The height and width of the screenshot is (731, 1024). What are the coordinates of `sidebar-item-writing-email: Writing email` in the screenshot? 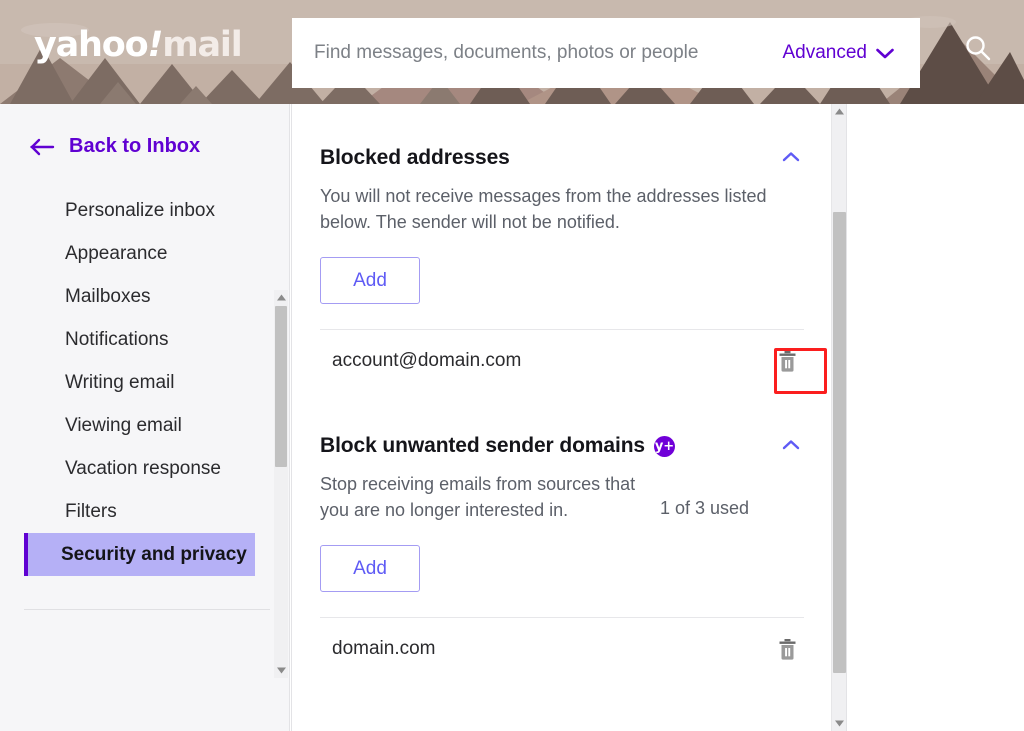 It's located at (139, 382).